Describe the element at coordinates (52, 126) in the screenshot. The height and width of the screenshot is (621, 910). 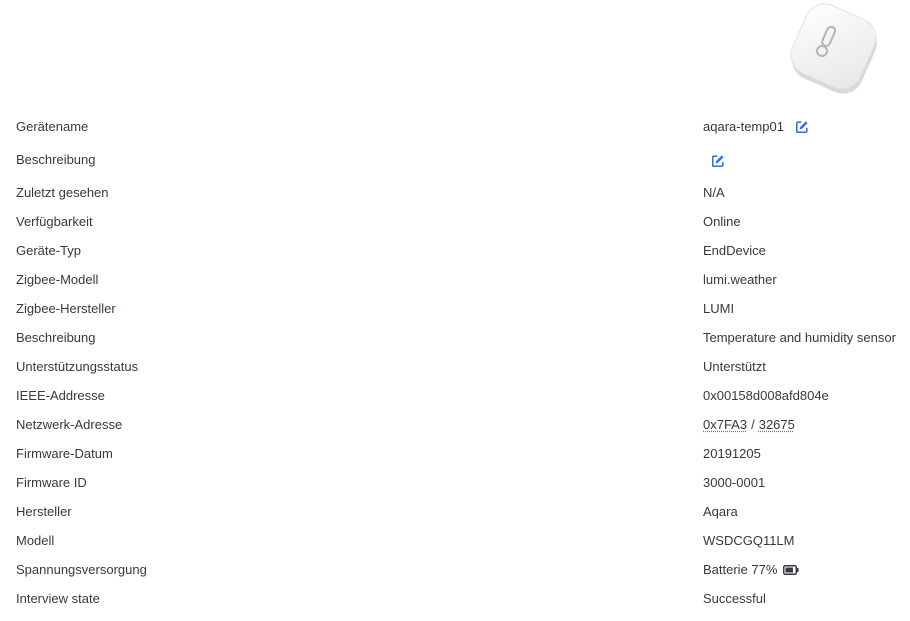
I see `label-device-name: Gerätename` at that location.